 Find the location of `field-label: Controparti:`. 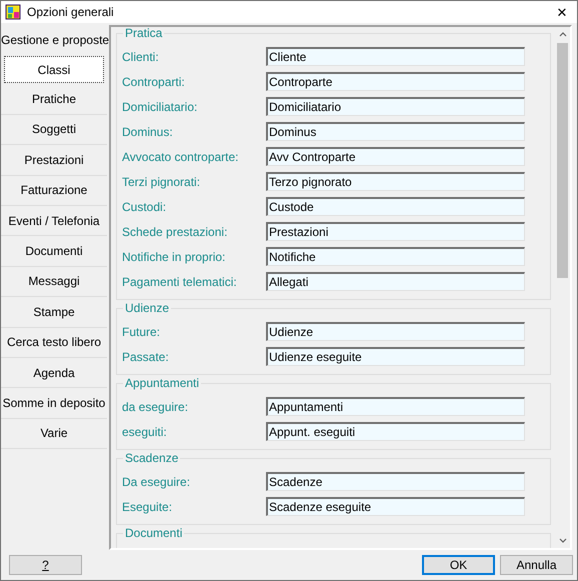

field-label: Controparti: is located at coordinates (154, 81).